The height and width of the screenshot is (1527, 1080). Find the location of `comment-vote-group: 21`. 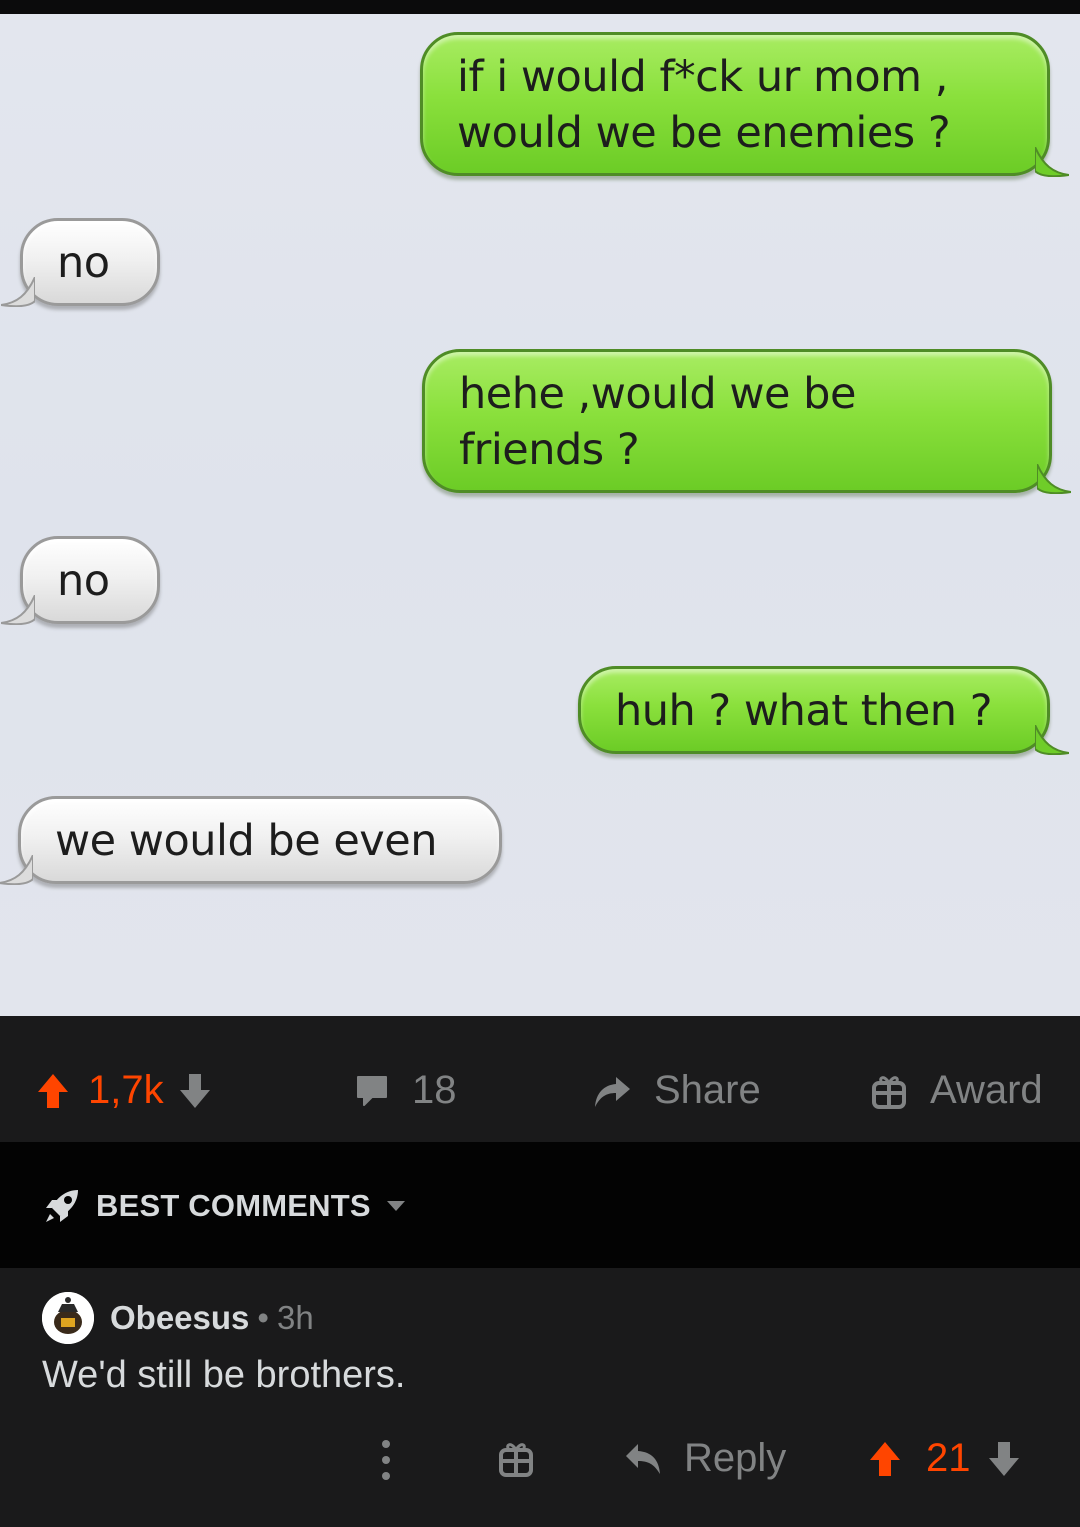

comment-vote-group: 21 is located at coordinates (944, 1458).